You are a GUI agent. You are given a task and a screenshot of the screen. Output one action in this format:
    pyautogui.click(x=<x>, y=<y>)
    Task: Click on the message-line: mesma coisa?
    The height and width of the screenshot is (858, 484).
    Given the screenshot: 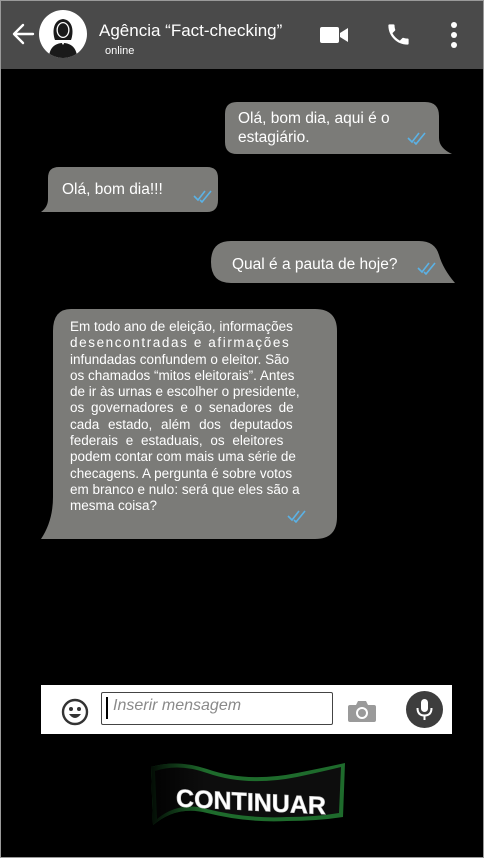 What is the action you would take?
    pyautogui.click(x=114, y=506)
    